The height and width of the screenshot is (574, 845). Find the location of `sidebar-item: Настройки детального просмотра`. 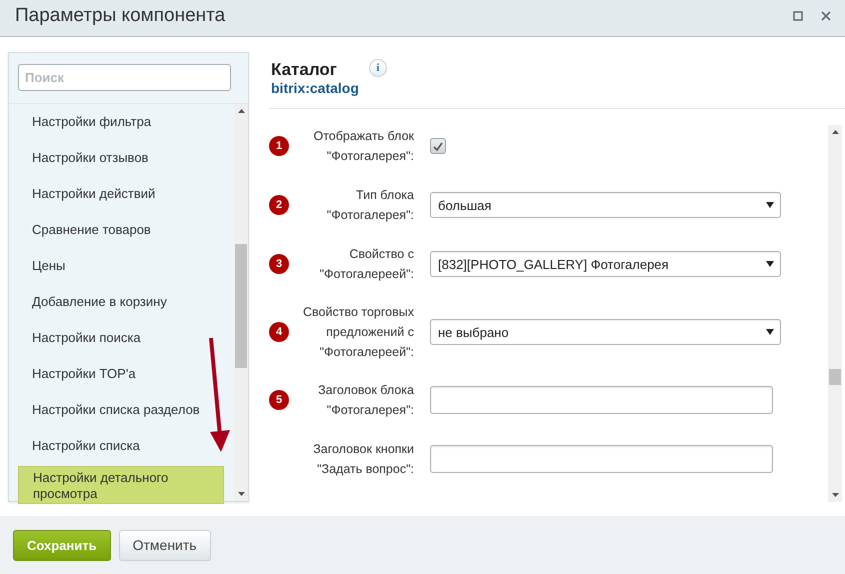

sidebar-item: Настройки детального просмотра is located at coordinates (121, 485).